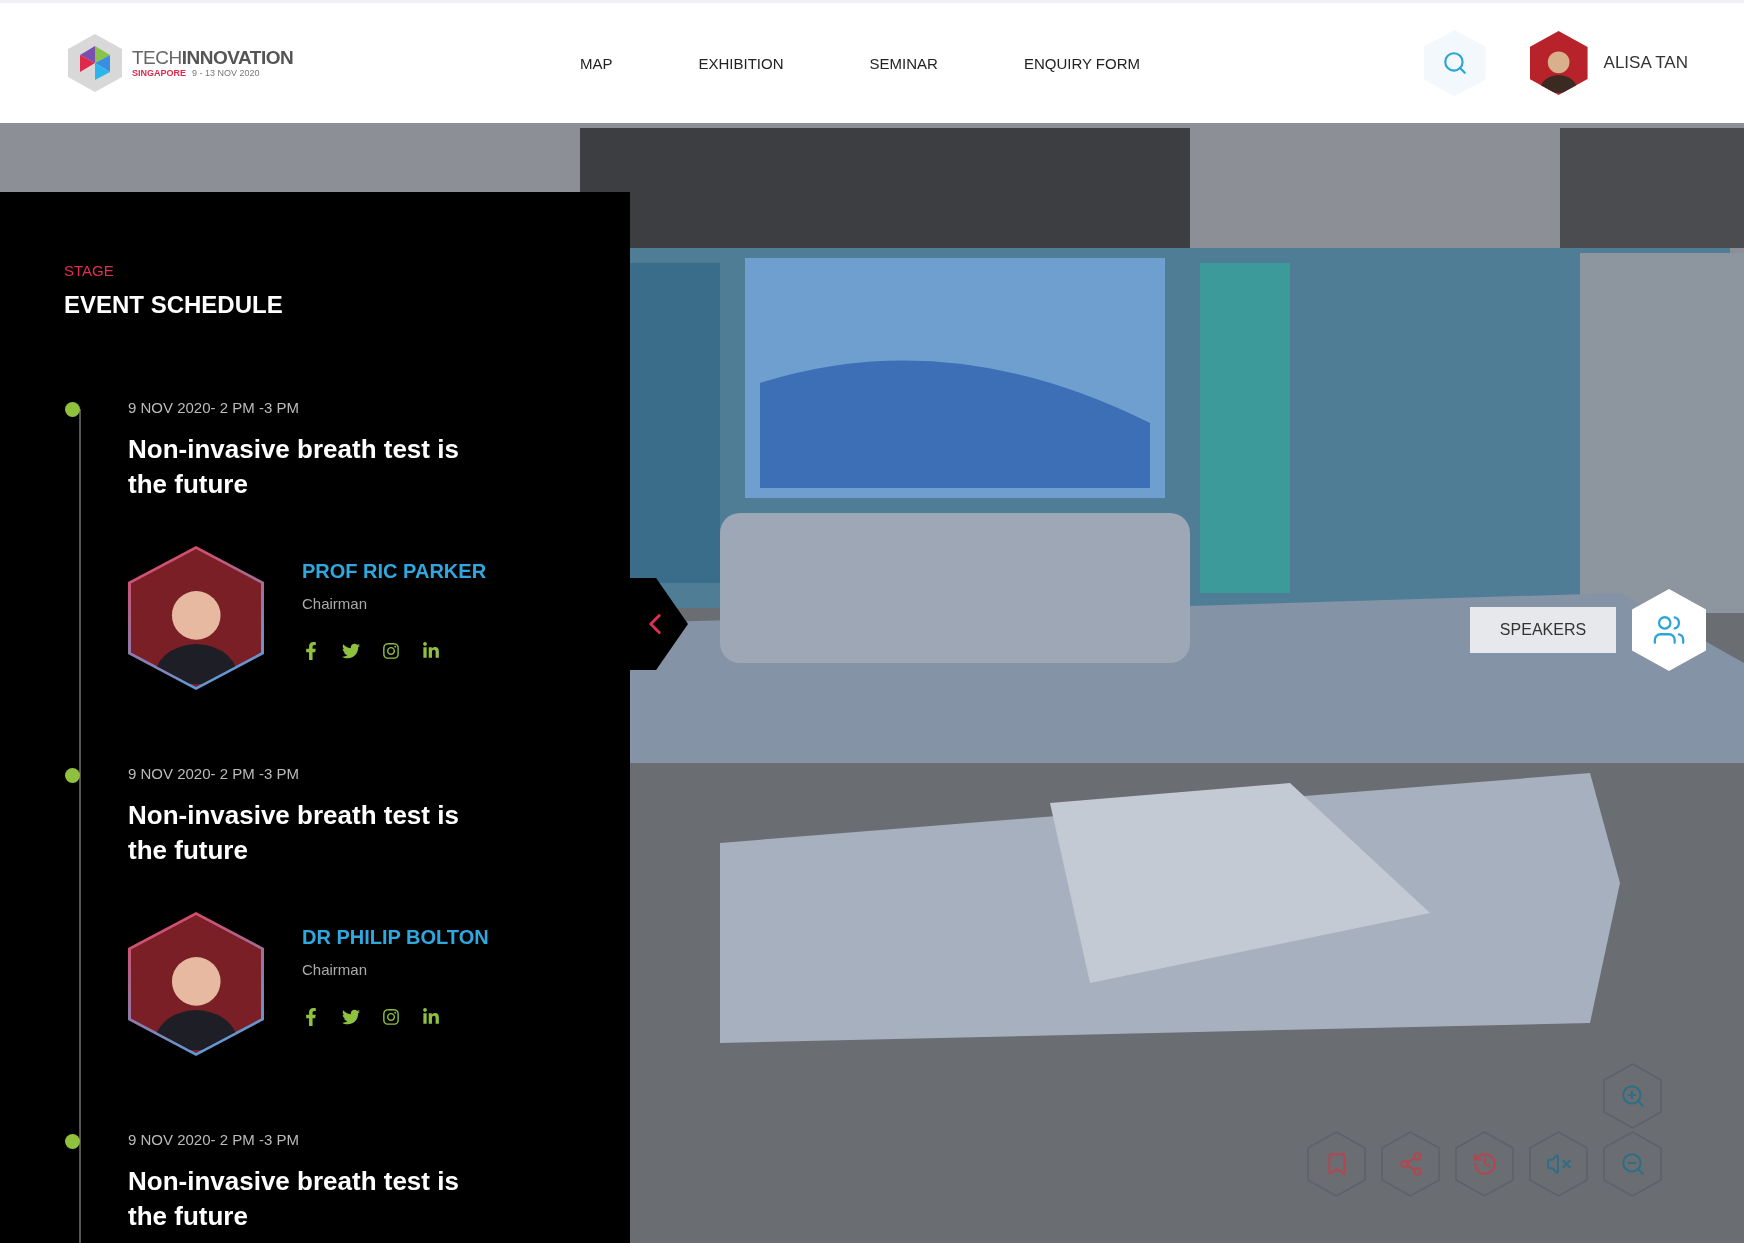  Describe the element at coordinates (1632, 1164) in the screenshot. I see `zoom-out-icon` at that location.